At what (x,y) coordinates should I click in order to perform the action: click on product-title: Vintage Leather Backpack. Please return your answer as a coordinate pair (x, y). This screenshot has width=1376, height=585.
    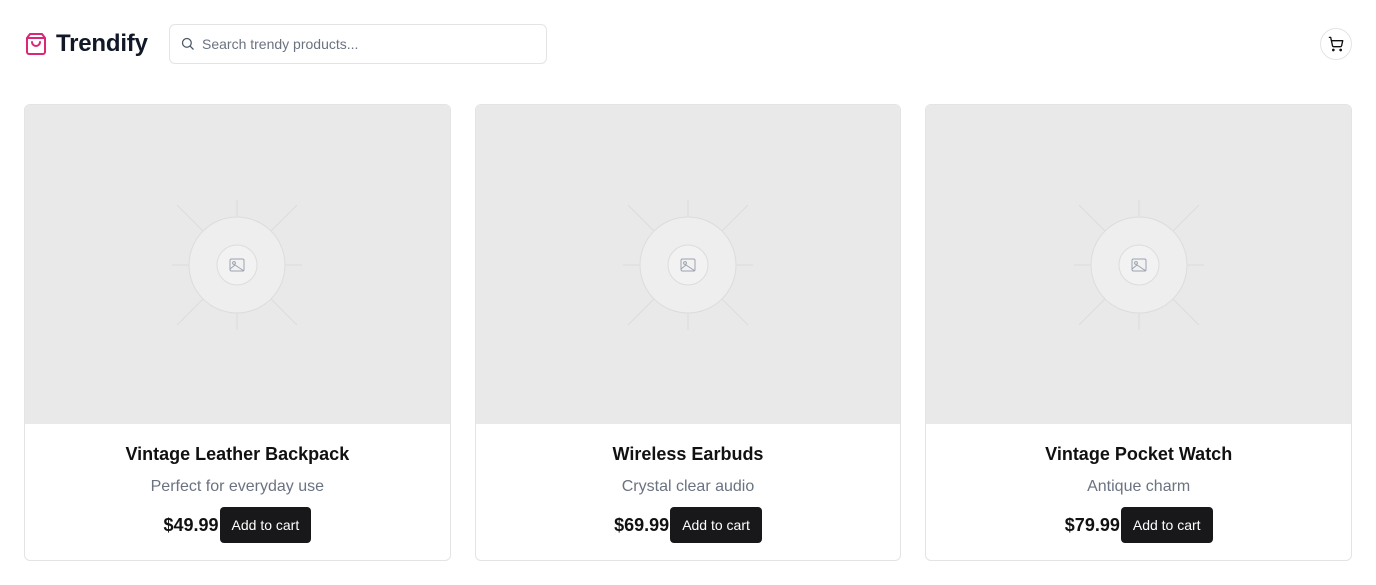
    Looking at the image, I should click on (237, 454).